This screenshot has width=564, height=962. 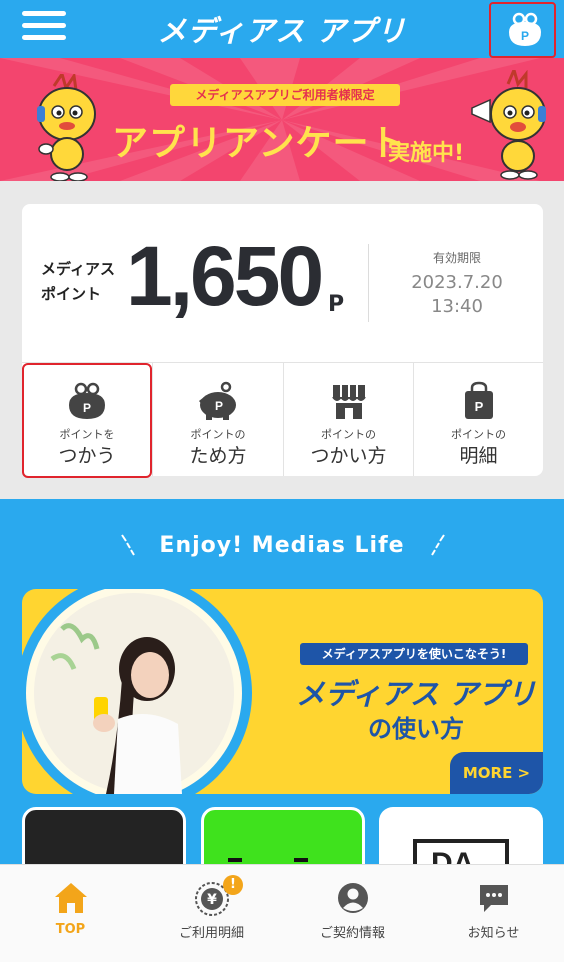 What do you see at coordinates (259, 143) in the screenshot?
I see `banner-title: アプリアンケート` at bounding box center [259, 143].